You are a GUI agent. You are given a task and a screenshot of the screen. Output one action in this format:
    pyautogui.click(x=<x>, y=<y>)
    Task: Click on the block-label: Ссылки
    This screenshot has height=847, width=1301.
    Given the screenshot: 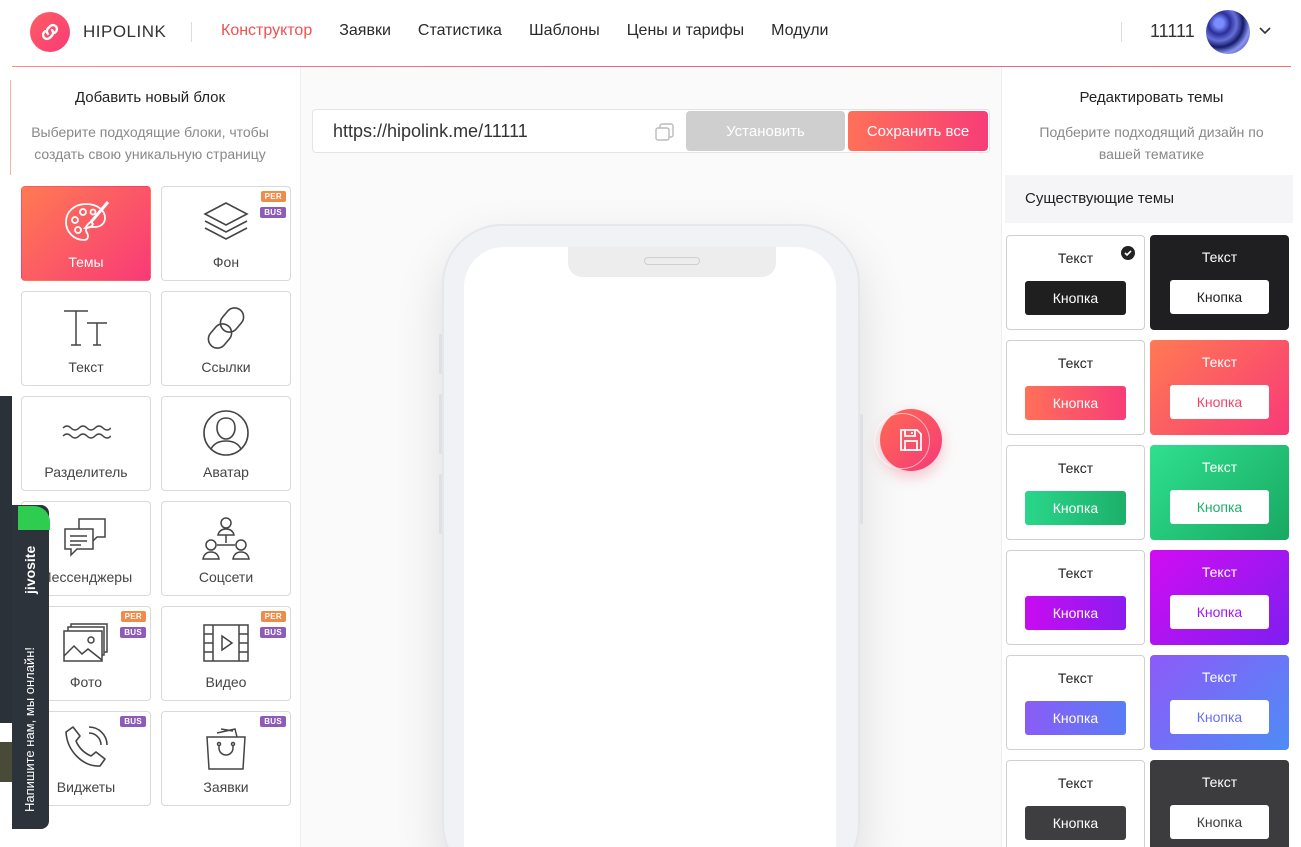 What is the action you would take?
    pyautogui.click(x=226, y=367)
    